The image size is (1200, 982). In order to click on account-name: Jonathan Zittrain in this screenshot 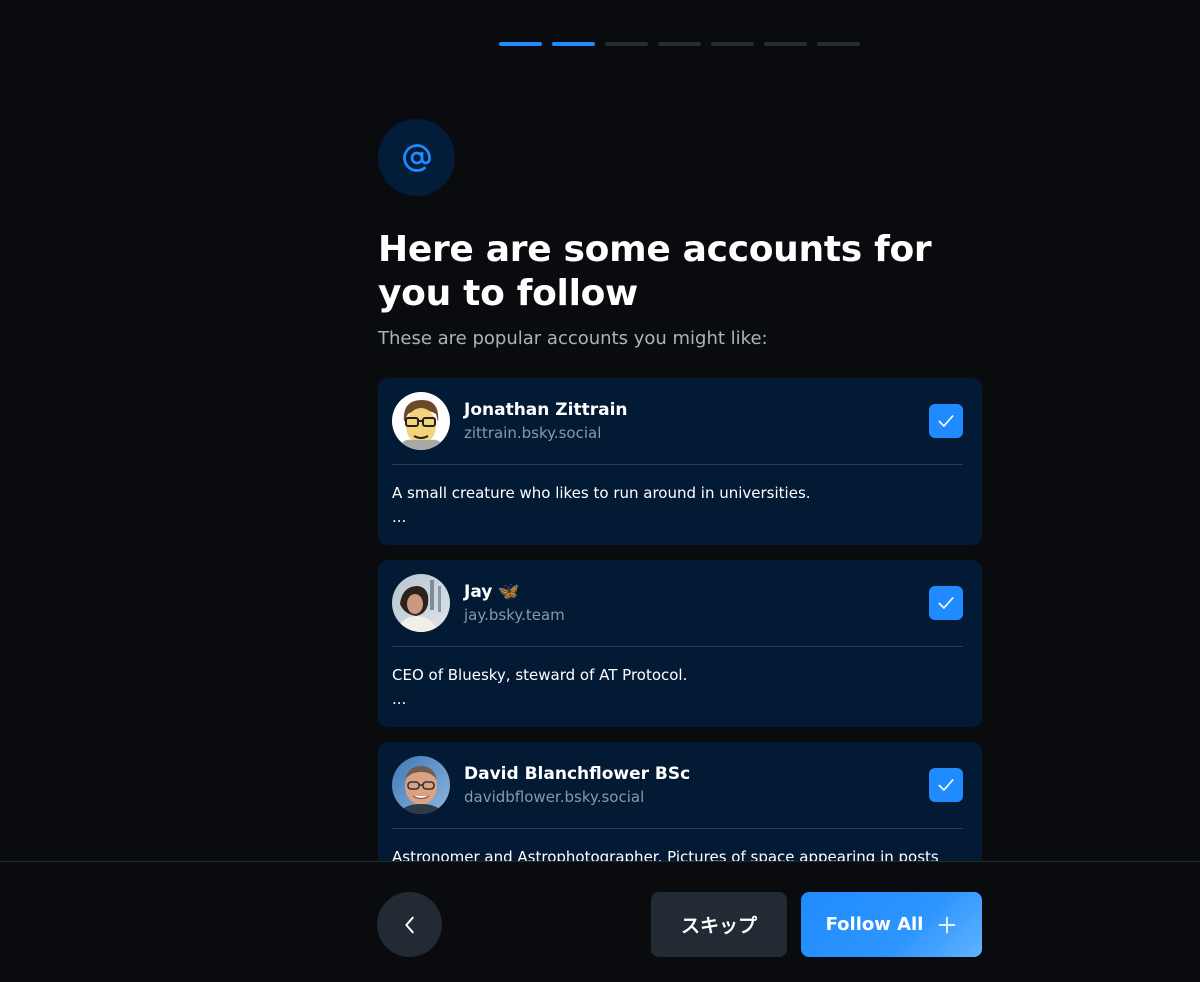, I will do `click(546, 410)`.